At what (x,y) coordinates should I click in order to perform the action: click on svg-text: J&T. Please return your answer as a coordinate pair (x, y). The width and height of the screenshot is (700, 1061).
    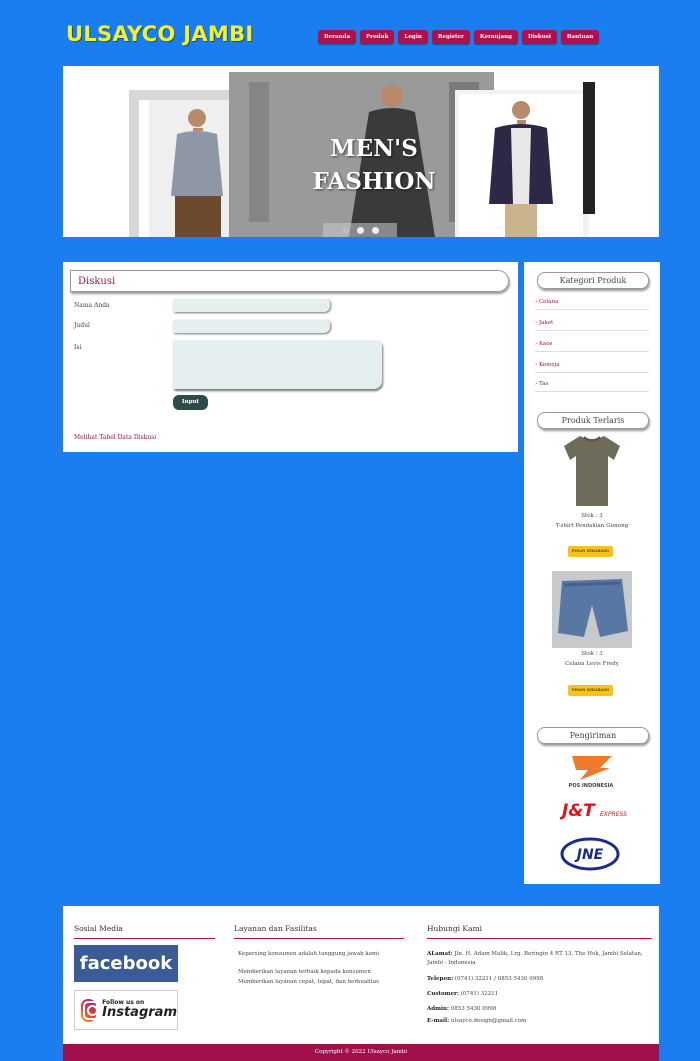
    Looking at the image, I should click on (578, 811).